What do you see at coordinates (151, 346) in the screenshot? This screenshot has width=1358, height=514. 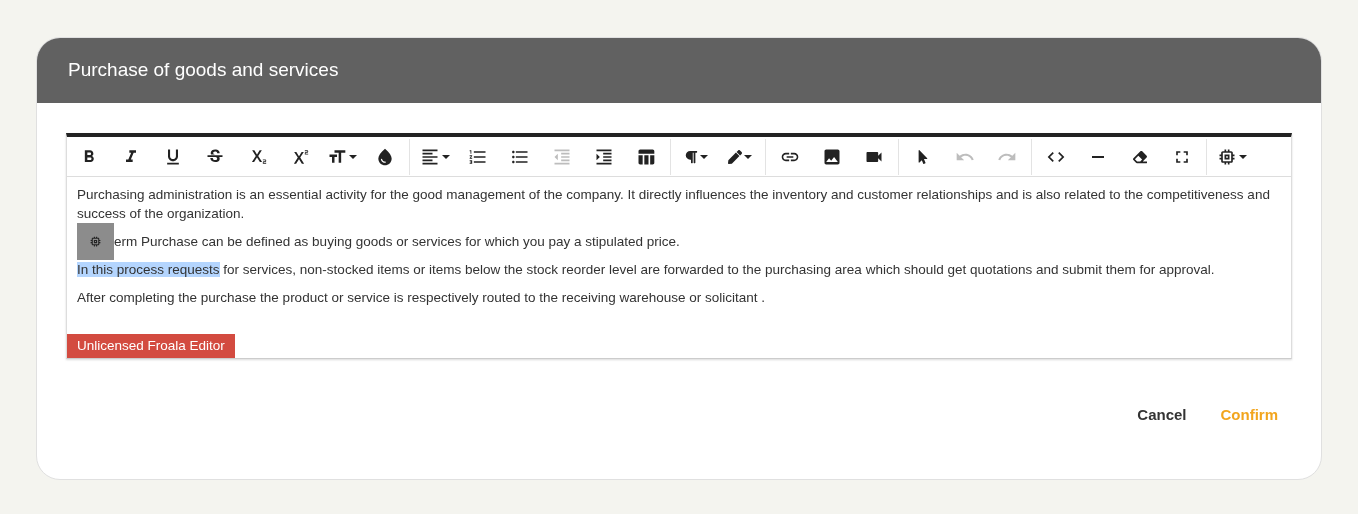 I see `license-banner: Unlicensed Froala Editor` at bounding box center [151, 346].